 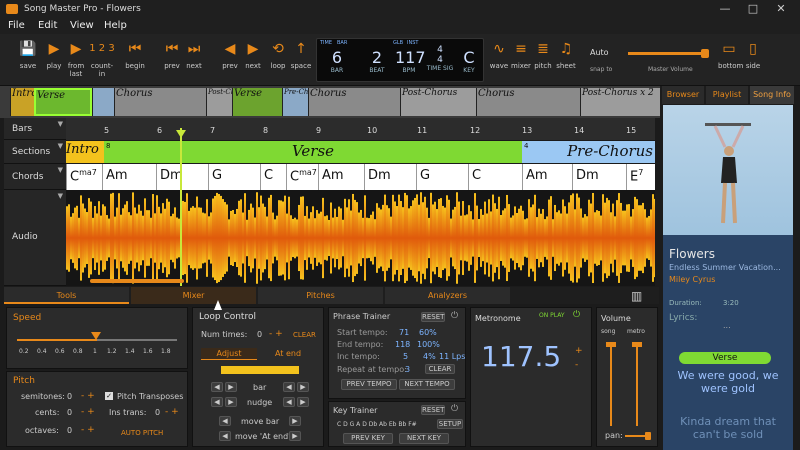 I want to click on count-in-button: 1 2 3 count-in, so click(x=102, y=59).